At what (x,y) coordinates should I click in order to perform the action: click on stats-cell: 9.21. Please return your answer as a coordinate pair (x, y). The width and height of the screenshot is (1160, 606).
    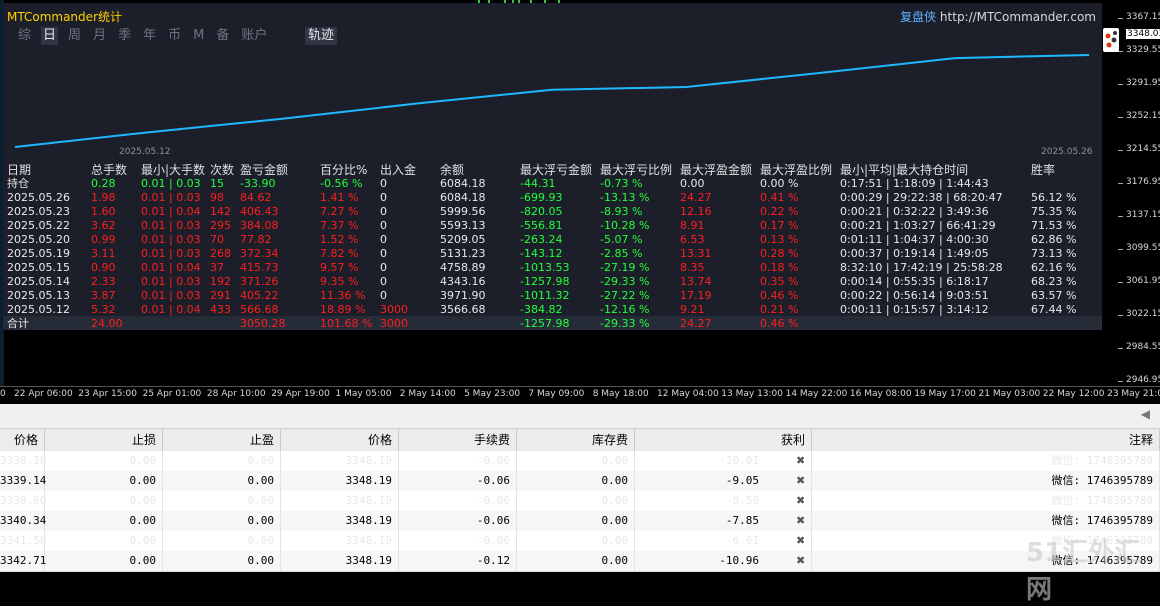
    Looking at the image, I should click on (692, 309).